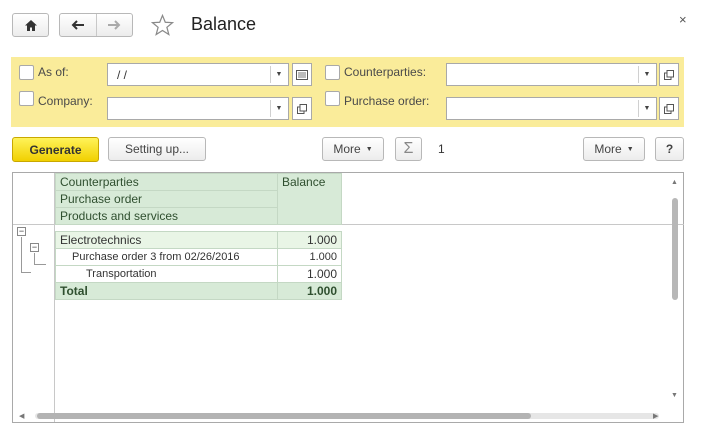  What do you see at coordinates (655, 416) in the screenshot?
I see `scroll-right-arrow-icon: ▶` at bounding box center [655, 416].